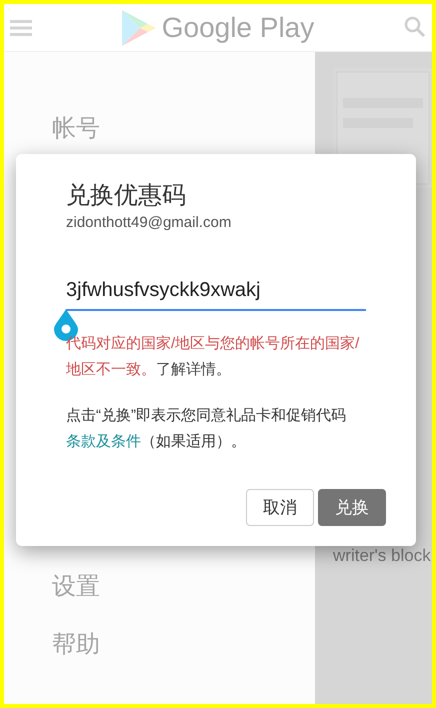 This screenshot has height=708, width=436. Describe the element at coordinates (103, 441) in the screenshot. I see `terms-link: 条款及条件` at that location.